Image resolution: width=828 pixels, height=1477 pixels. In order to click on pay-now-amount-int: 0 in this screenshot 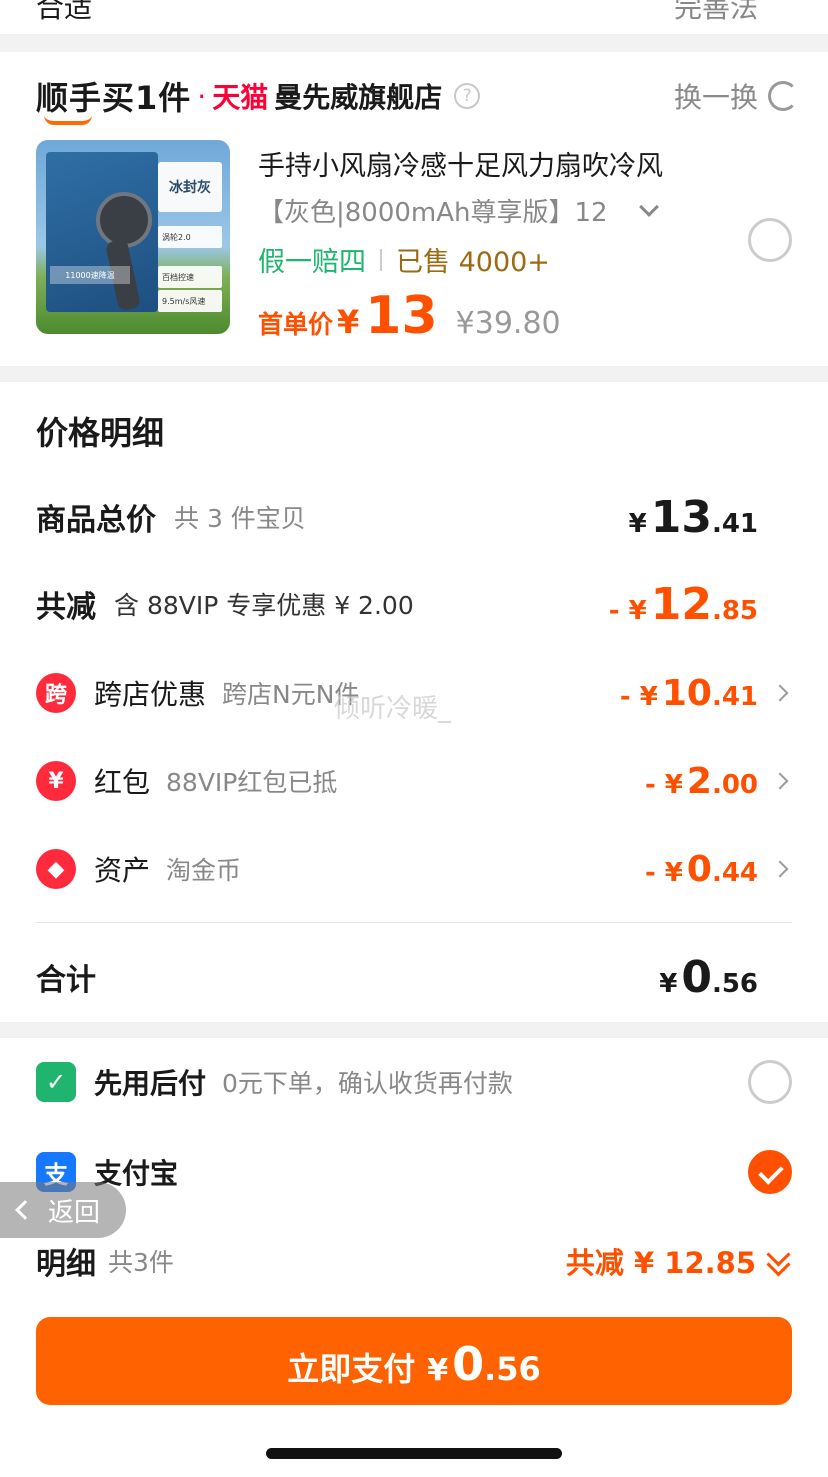, I will do `click(468, 1364)`.